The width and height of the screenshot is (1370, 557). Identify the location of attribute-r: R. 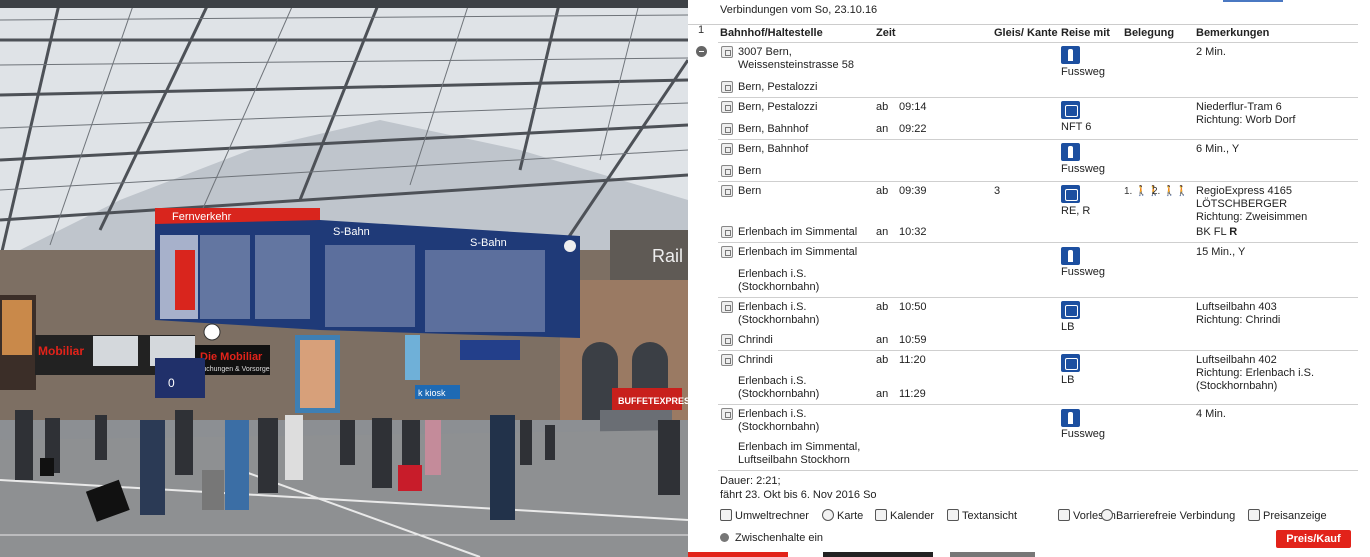
(1233, 232).